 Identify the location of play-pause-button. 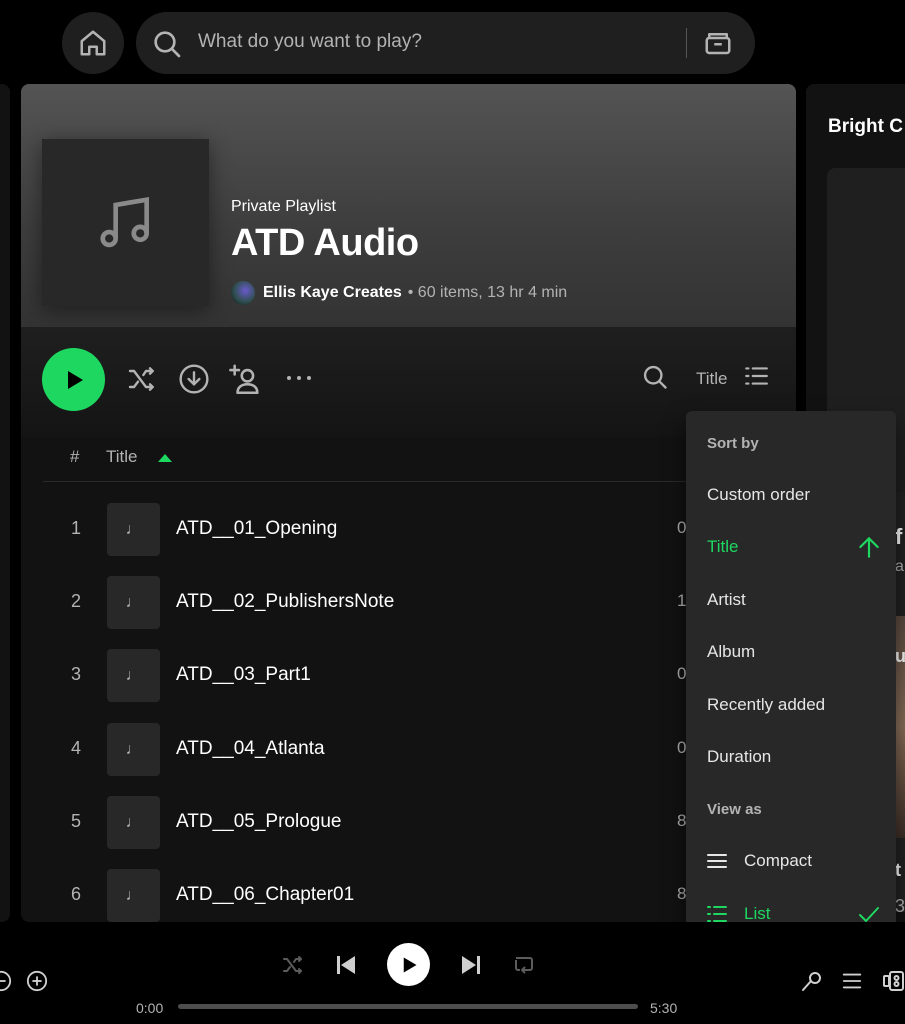
(408, 964).